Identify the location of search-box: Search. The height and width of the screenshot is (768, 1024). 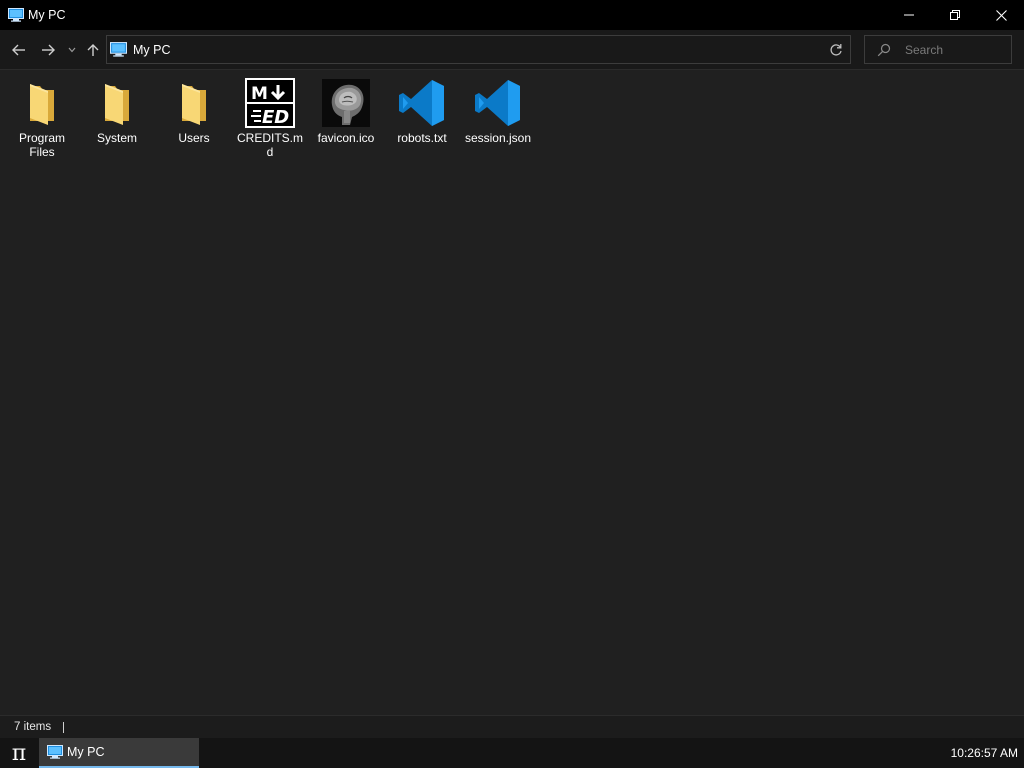
(938, 49).